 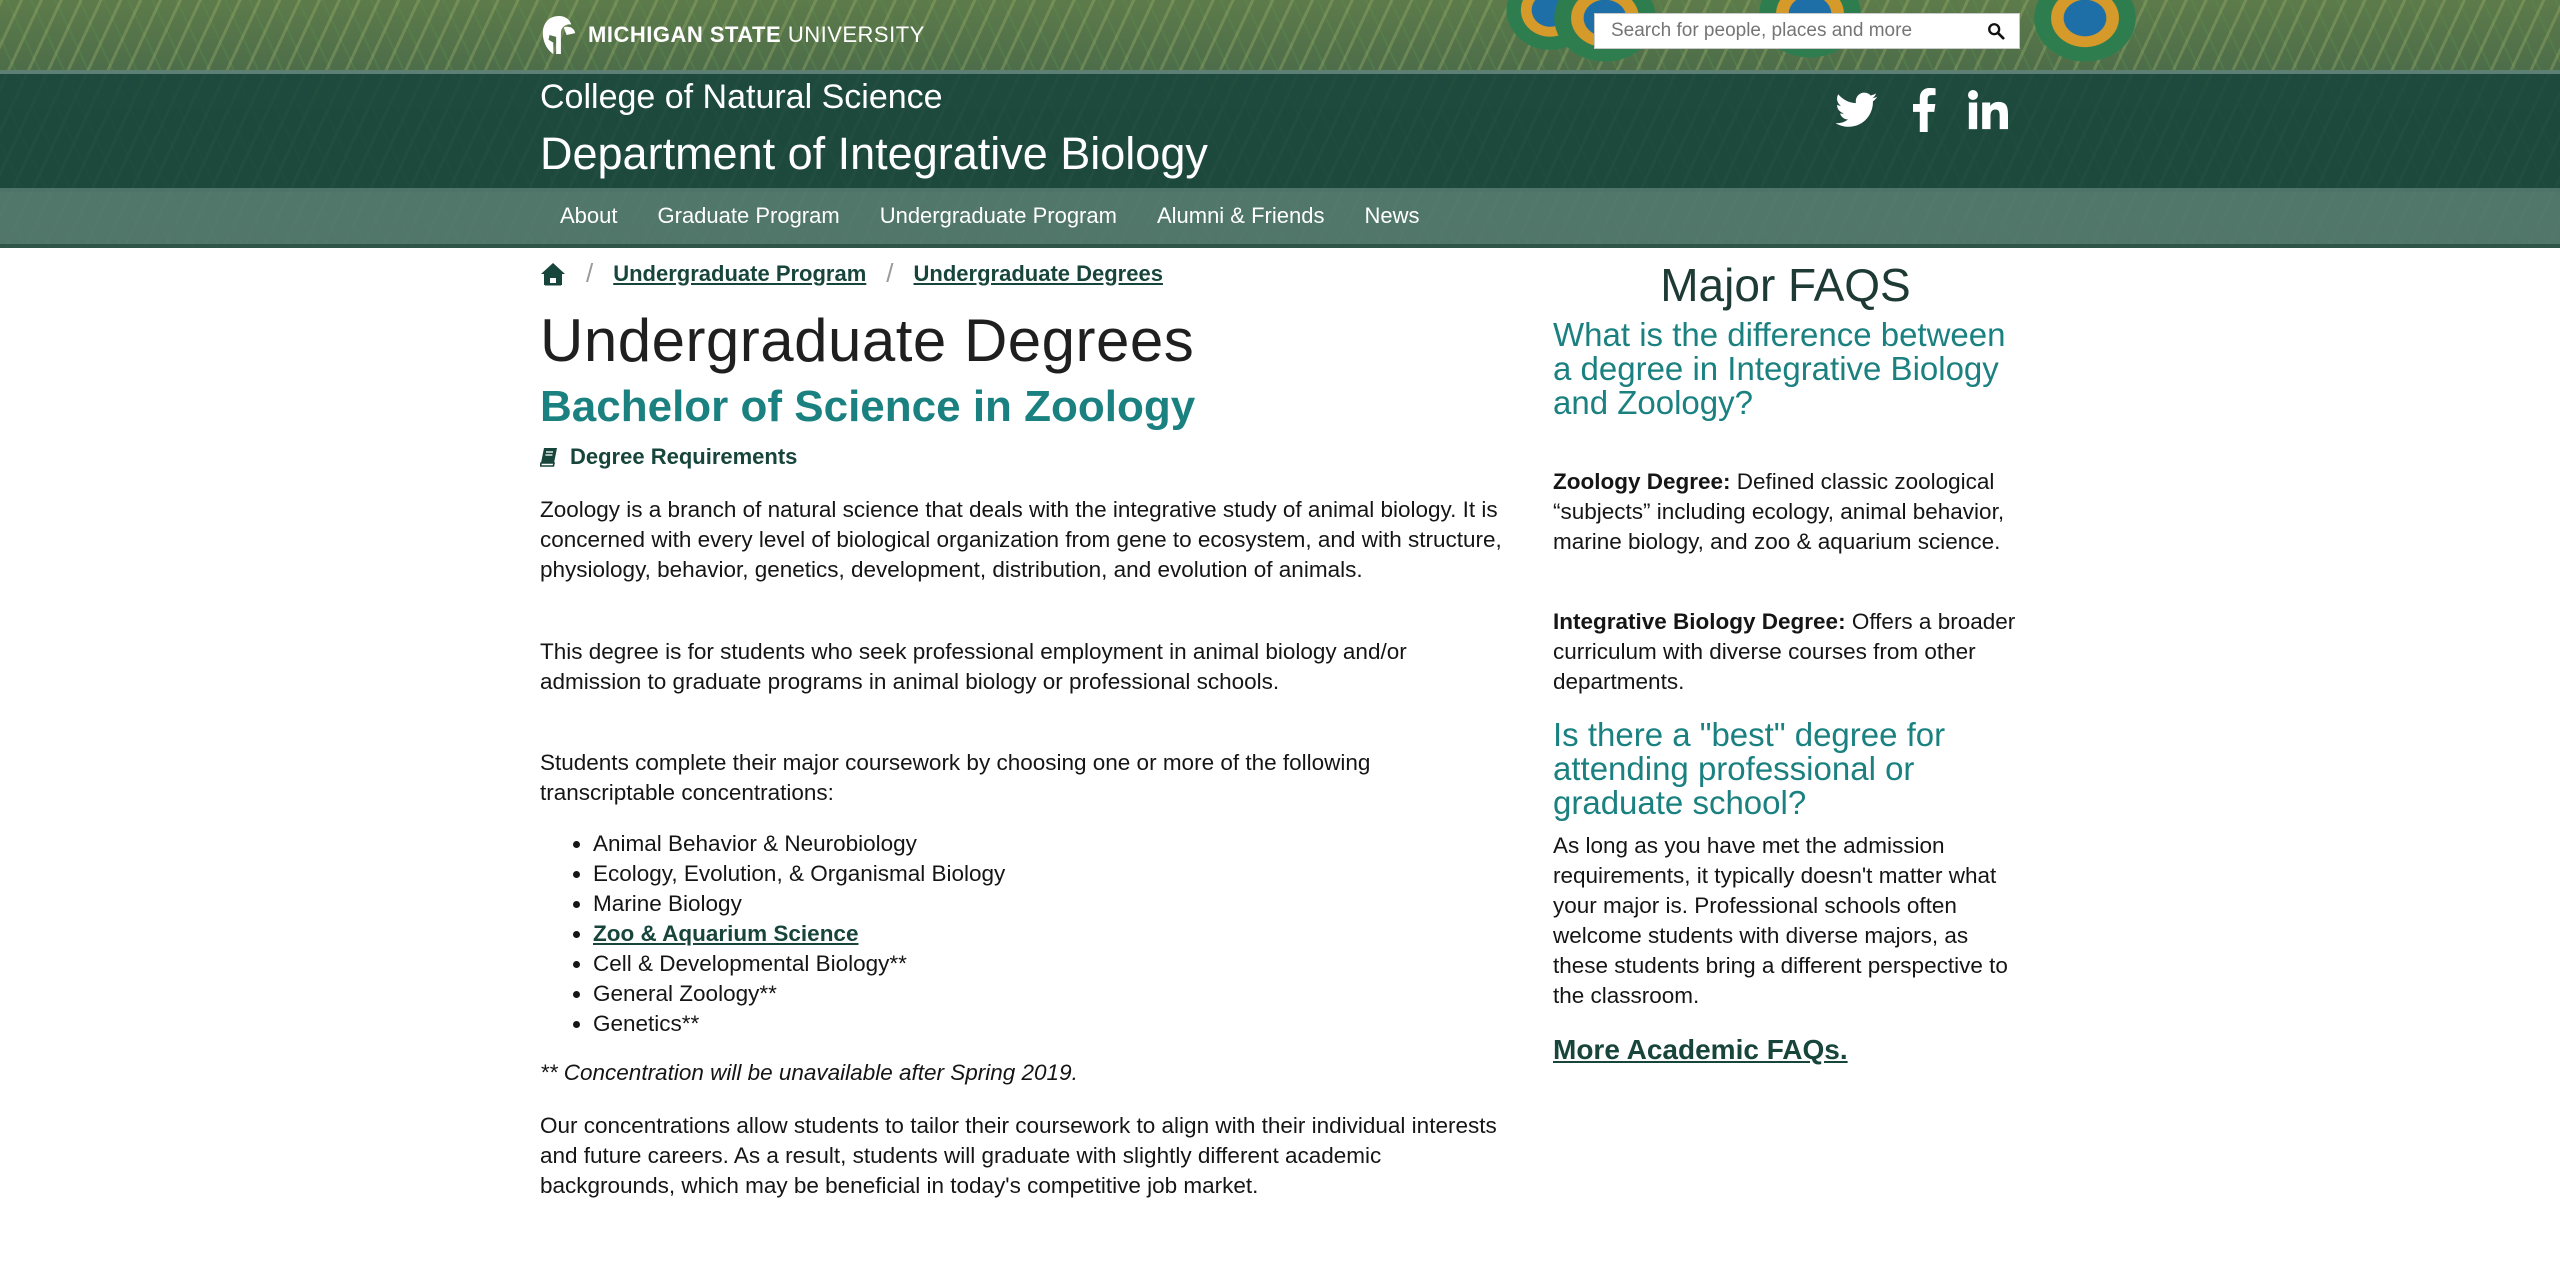 I want to click on breadcrumb-undergraduate-program: Undergraduate Program, so click(x=739, y=274).